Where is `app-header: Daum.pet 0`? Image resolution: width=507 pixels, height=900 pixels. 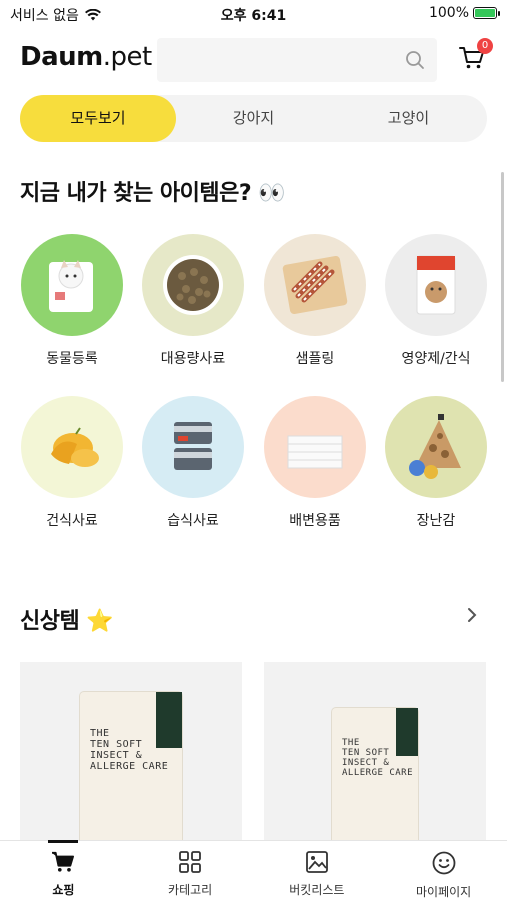
app-header: Daum.pet 0 is located at coordinates (253, 61).